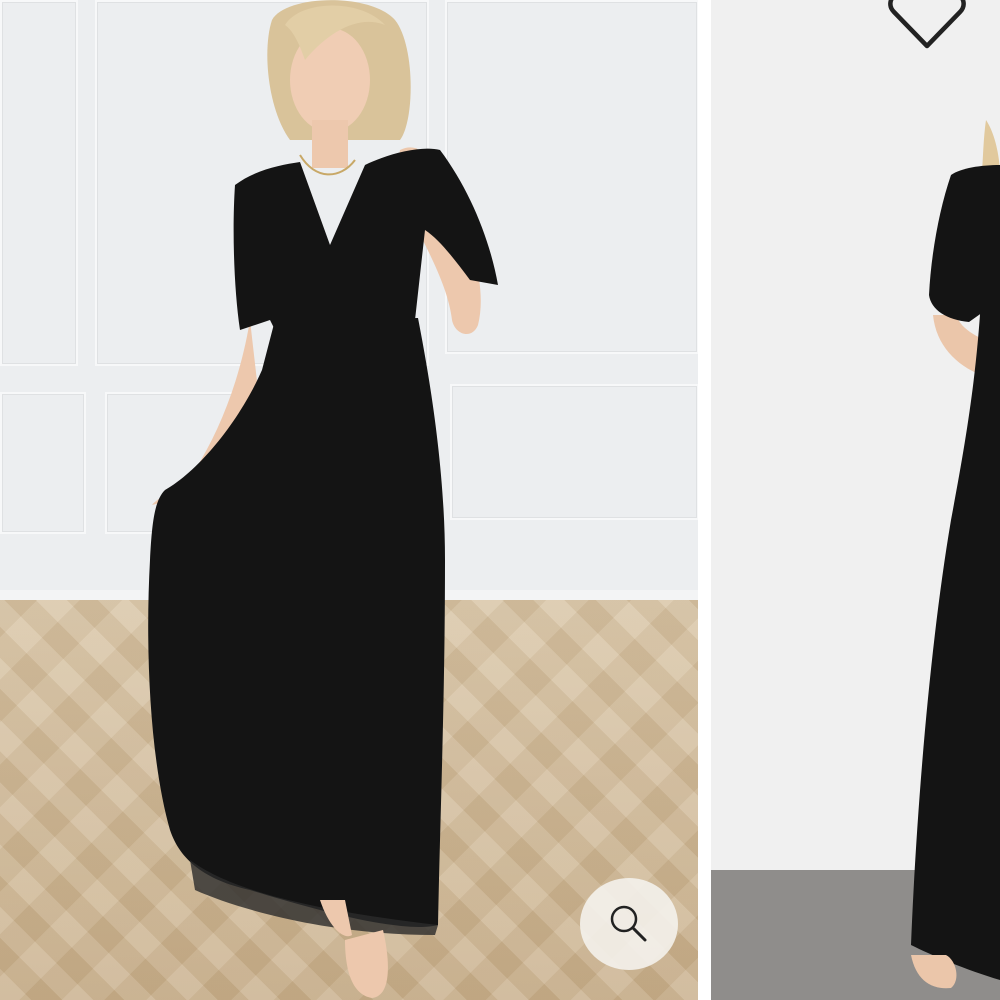 The width and height of the screenshot is (1000, 1000). I want to click on heart-outline-icon, so click(927, 24).